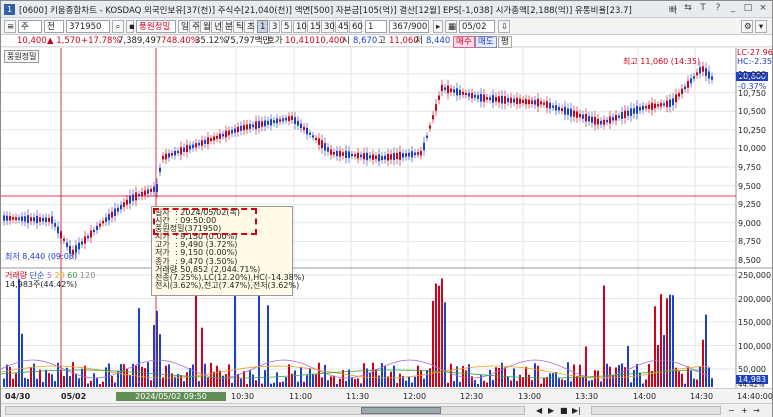 The height and width of the screenshot is (417, 773). I want to click on settings-icon: ⚙, so click(747, 26).